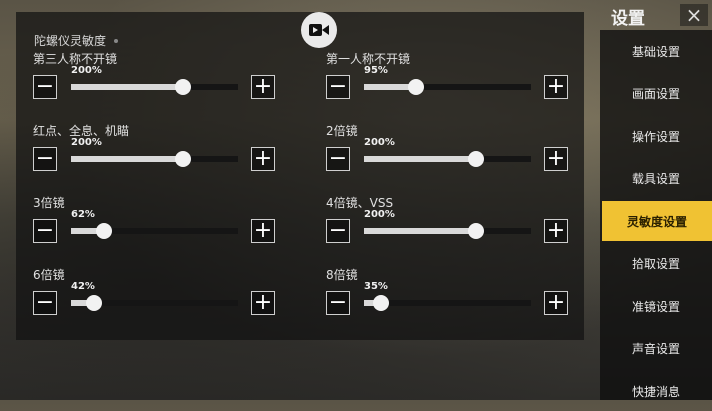  What do you see at coordinates (49, 203) in the screenshot?
I see `slider-label: 3倍镜` at bounding box center [49, 203].